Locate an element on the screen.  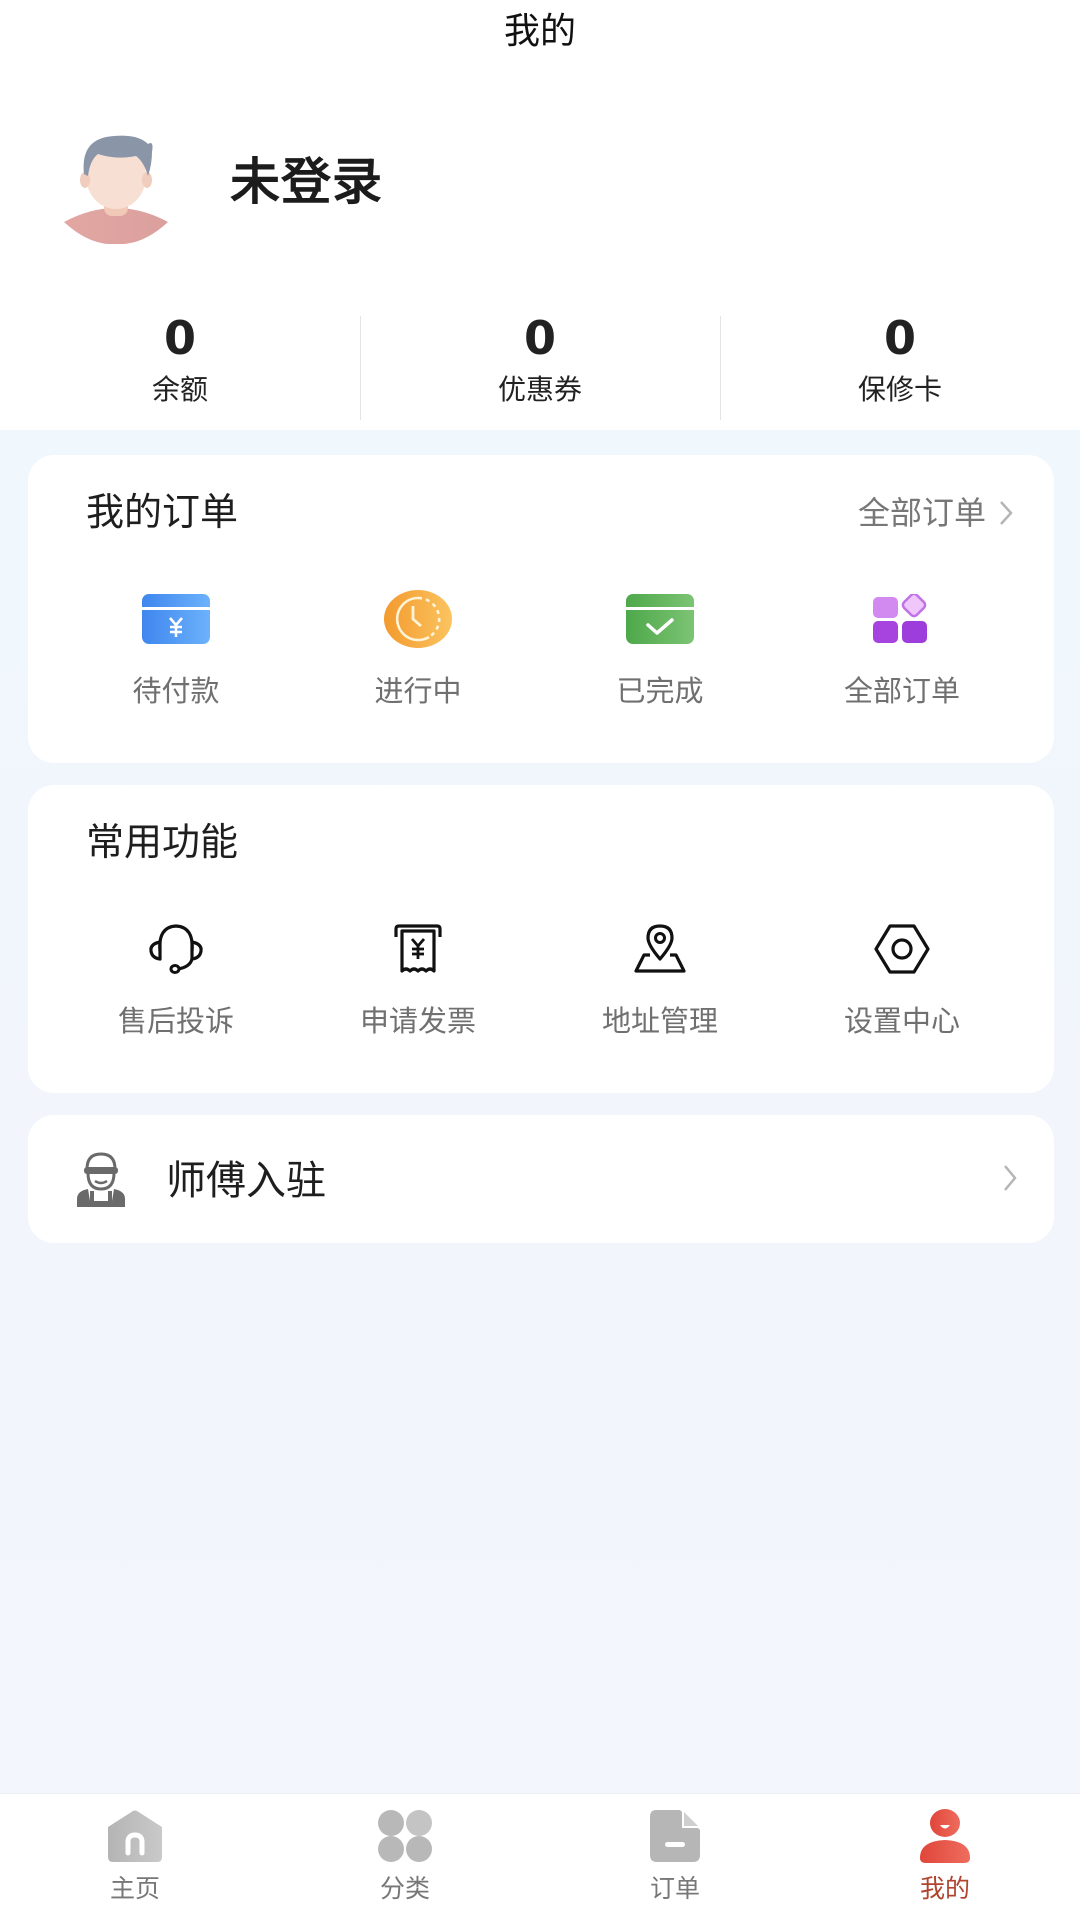
tab-label: 订单 is located at coordinates (674, 1888).